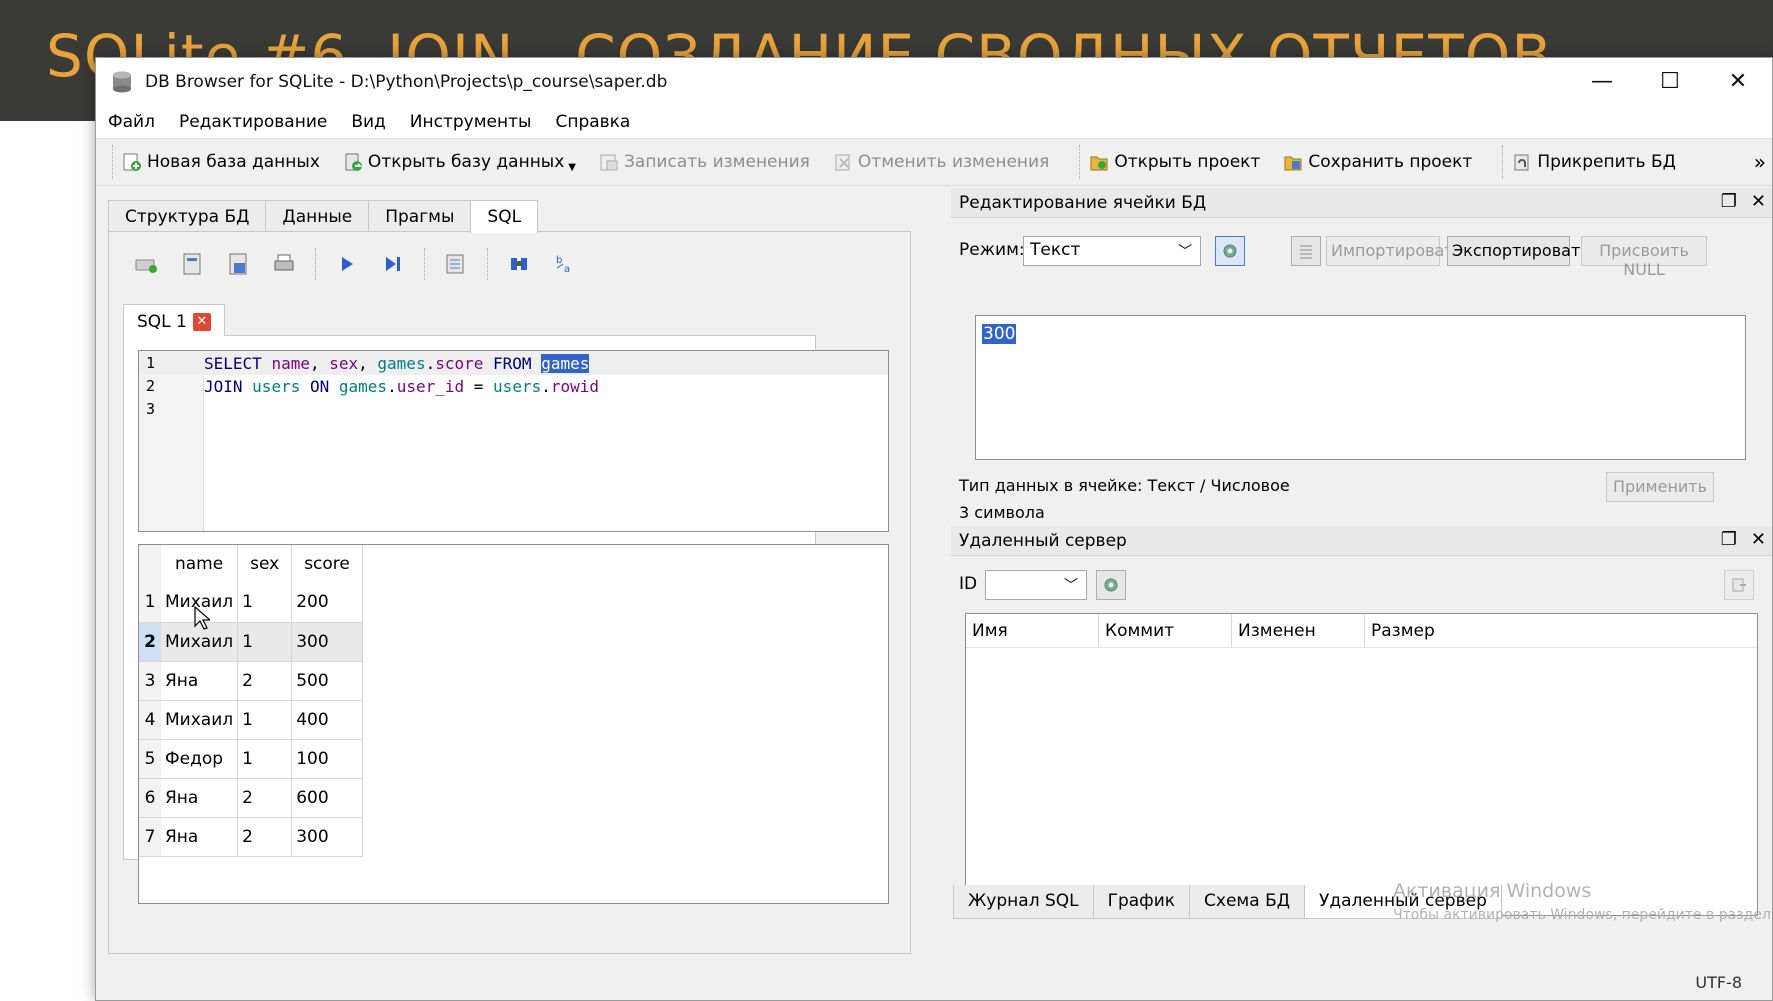  Describe the element at coordinates (317, 216) in the screenshot. I see `tab-browse-data: Данные` at that location.